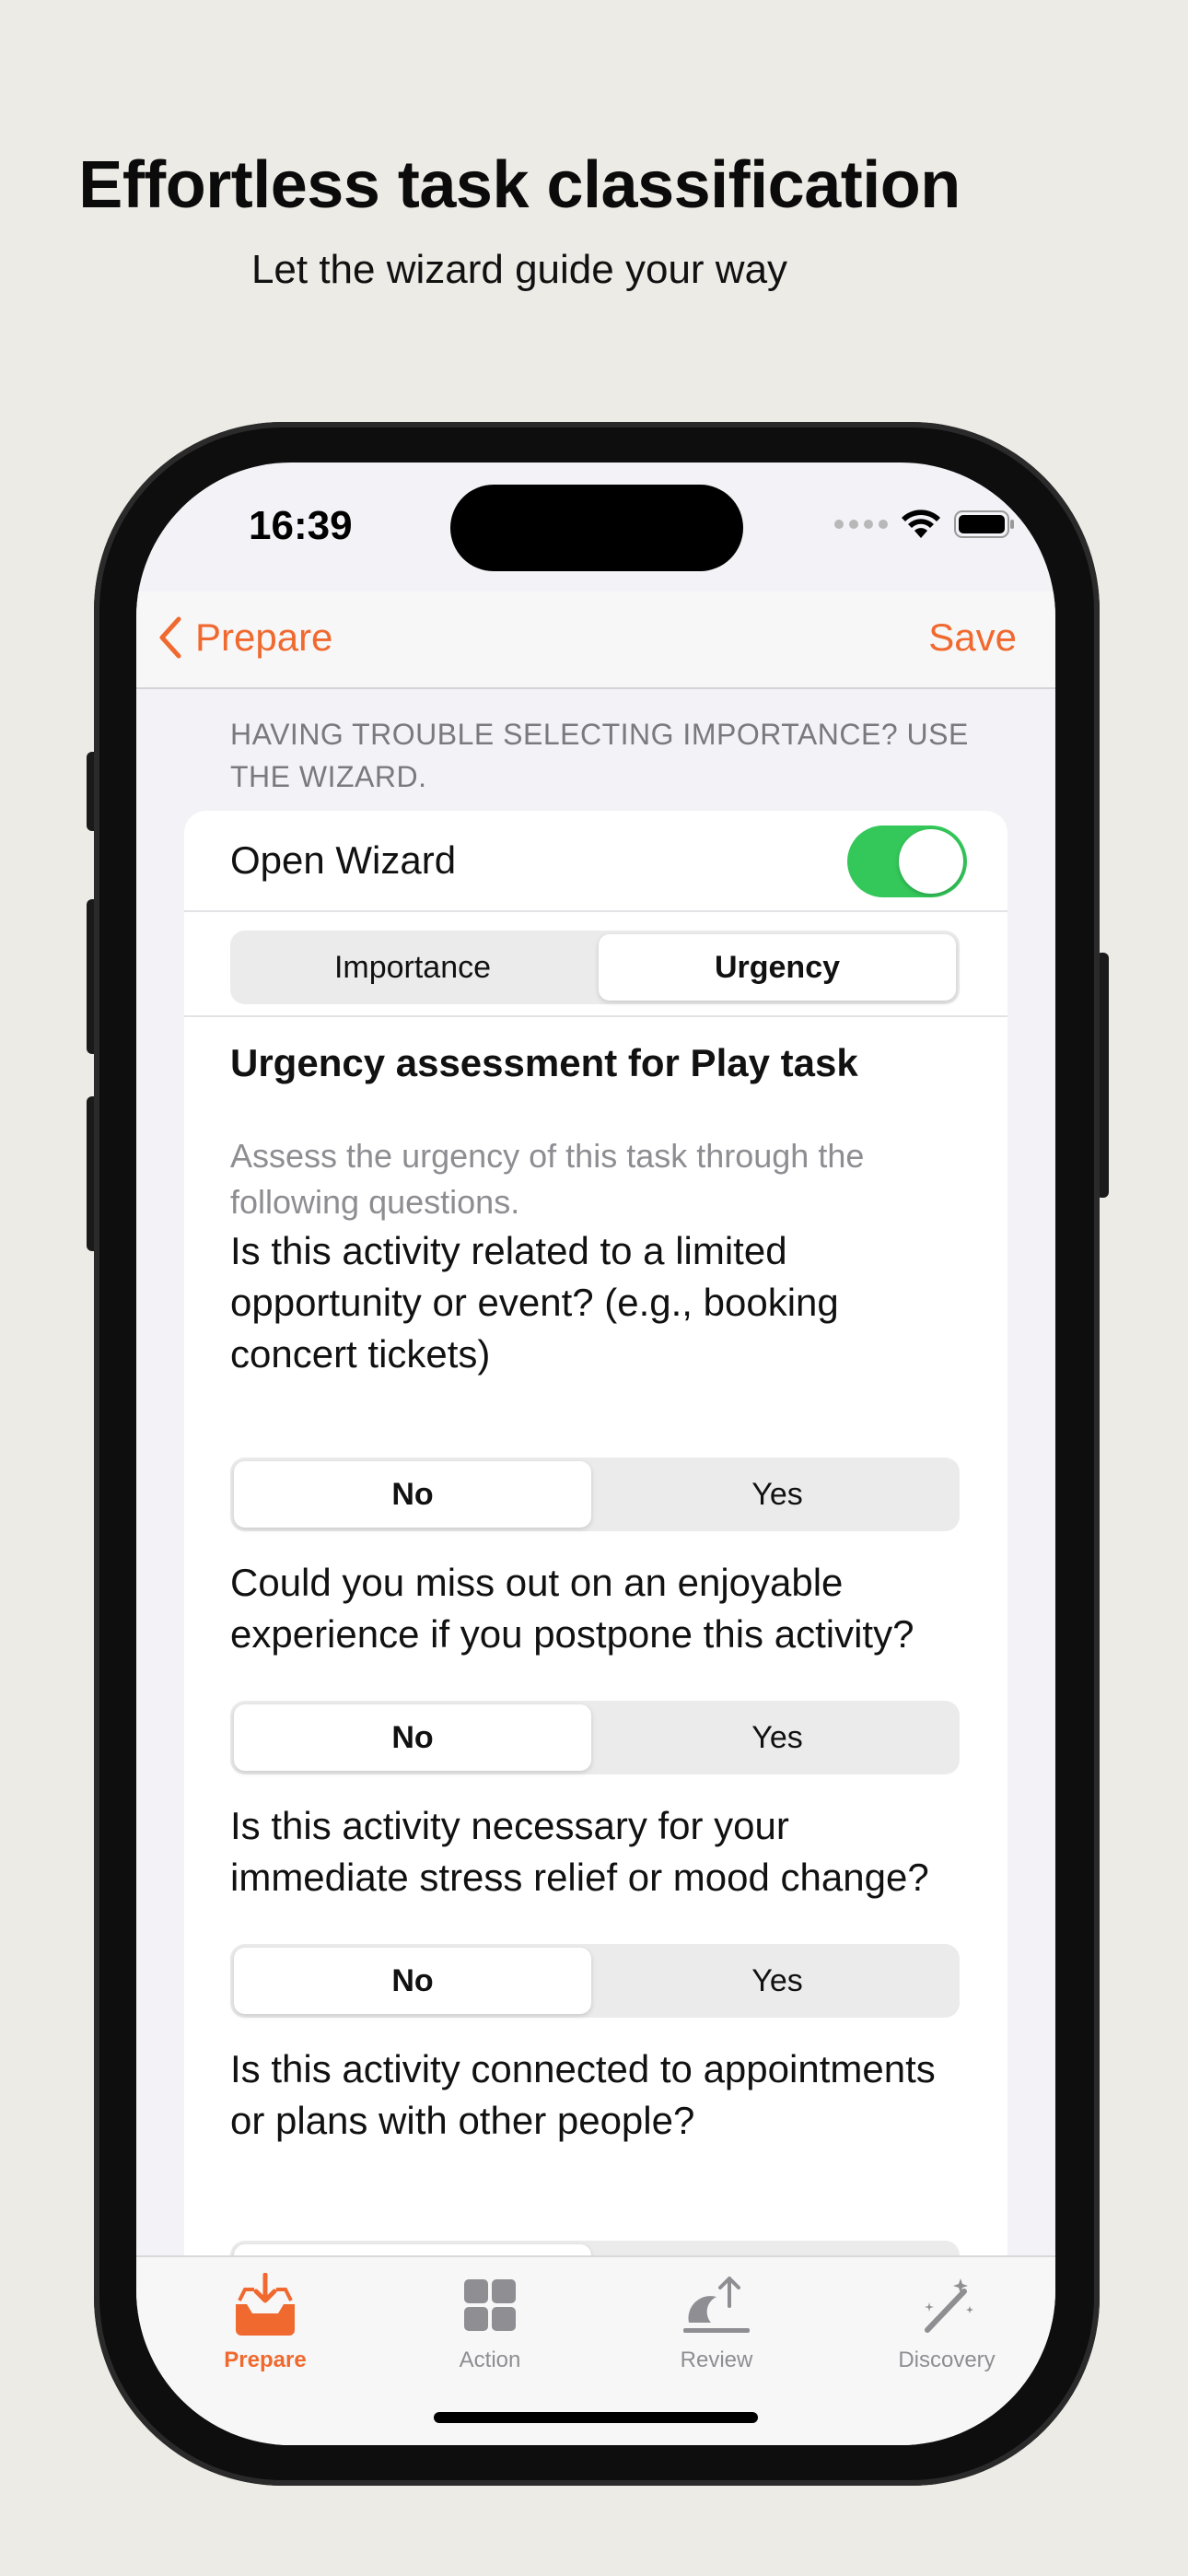  What do you see at coordinates (412, 1981) in the screenshot?
I see `question-3-no-option: No` at bounding box center [412, 1981].